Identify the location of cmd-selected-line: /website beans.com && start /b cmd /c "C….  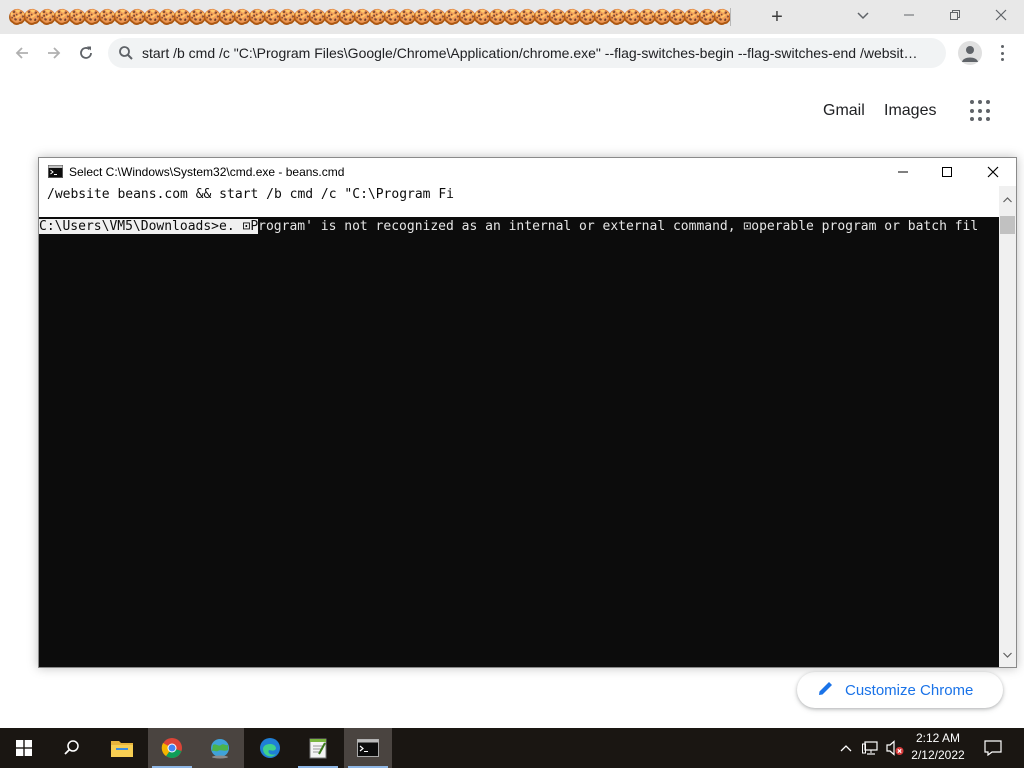
(519, 201).